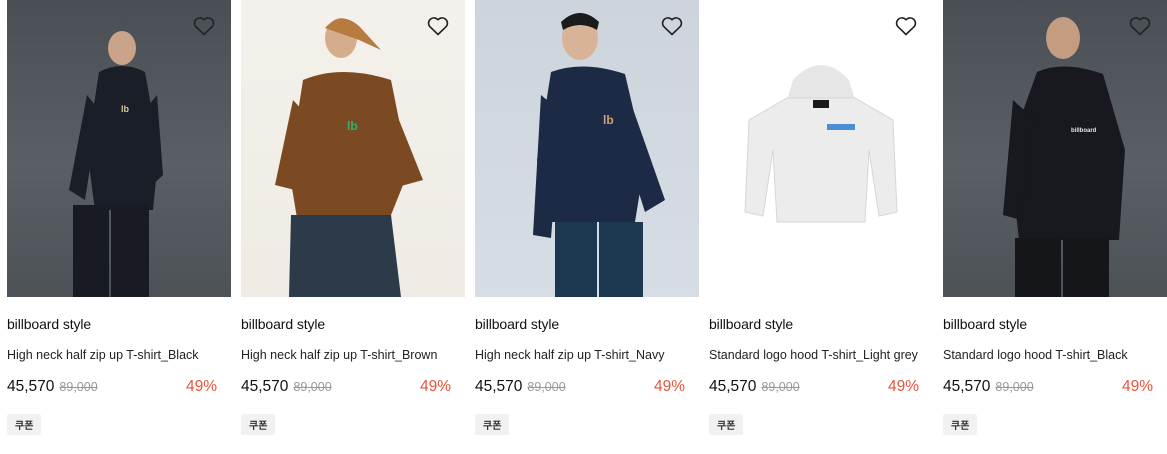 This screenshot has width=1167, height=454. I want to click on product-name: Standard logo hood T-shirt_Black, so click(1055, 355).